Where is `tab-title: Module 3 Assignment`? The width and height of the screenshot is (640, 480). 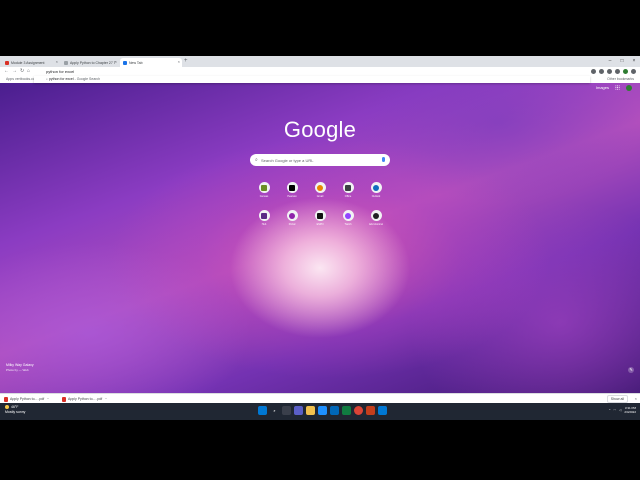
tab-title: Module 3 Assignment is located at coordinates (28, 62).